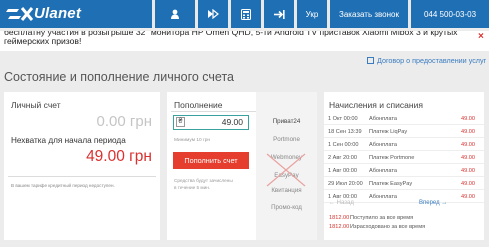  Describe the element at coordinates (119, 77) in the screenshot. I see `page-title: Состояние и пополнение личного счета` at that location.